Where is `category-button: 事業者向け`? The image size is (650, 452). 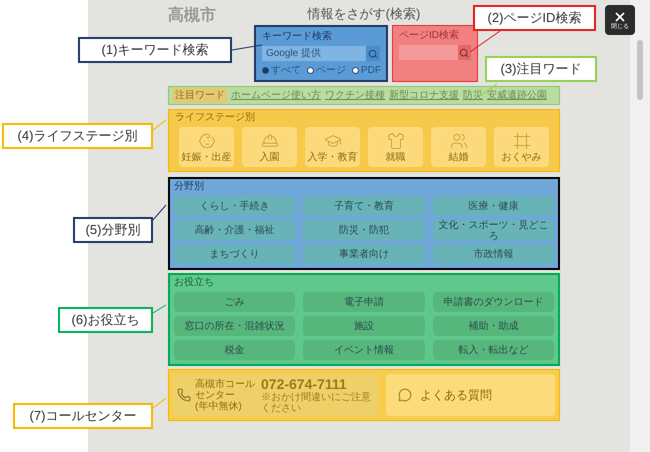
category-button: 事業者向け is located at coordinates (364, 254).